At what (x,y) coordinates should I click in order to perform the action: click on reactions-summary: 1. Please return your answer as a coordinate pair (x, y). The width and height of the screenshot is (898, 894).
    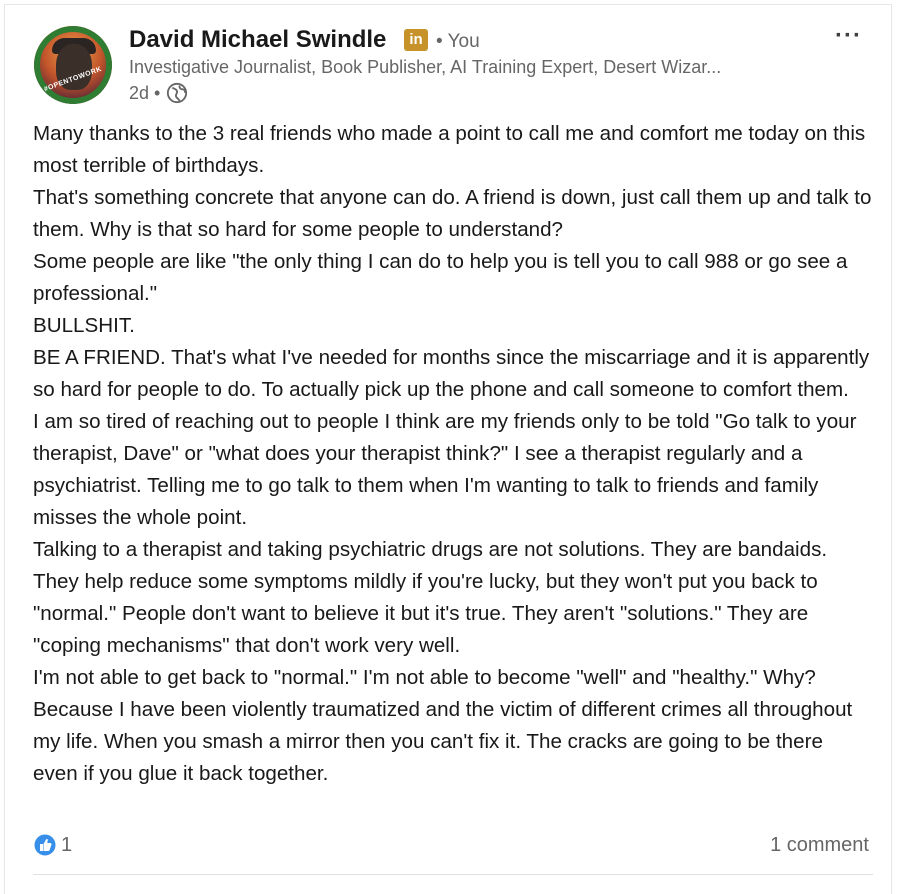
    Looking at the image, I should click on (52, 845).